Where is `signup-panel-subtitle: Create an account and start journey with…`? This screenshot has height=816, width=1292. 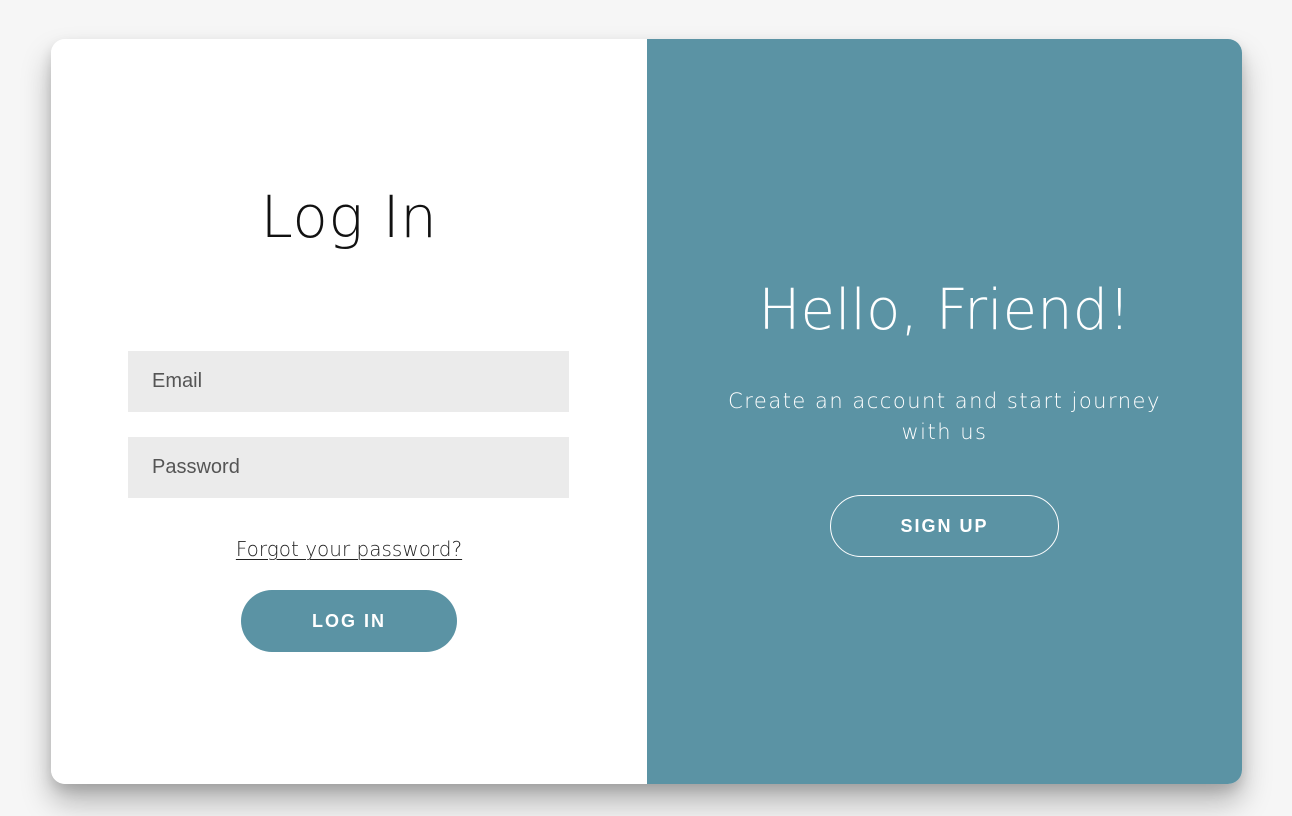 signup-panel-subtitle: Create an account and start journey with… is located at coordinates (944, 416).